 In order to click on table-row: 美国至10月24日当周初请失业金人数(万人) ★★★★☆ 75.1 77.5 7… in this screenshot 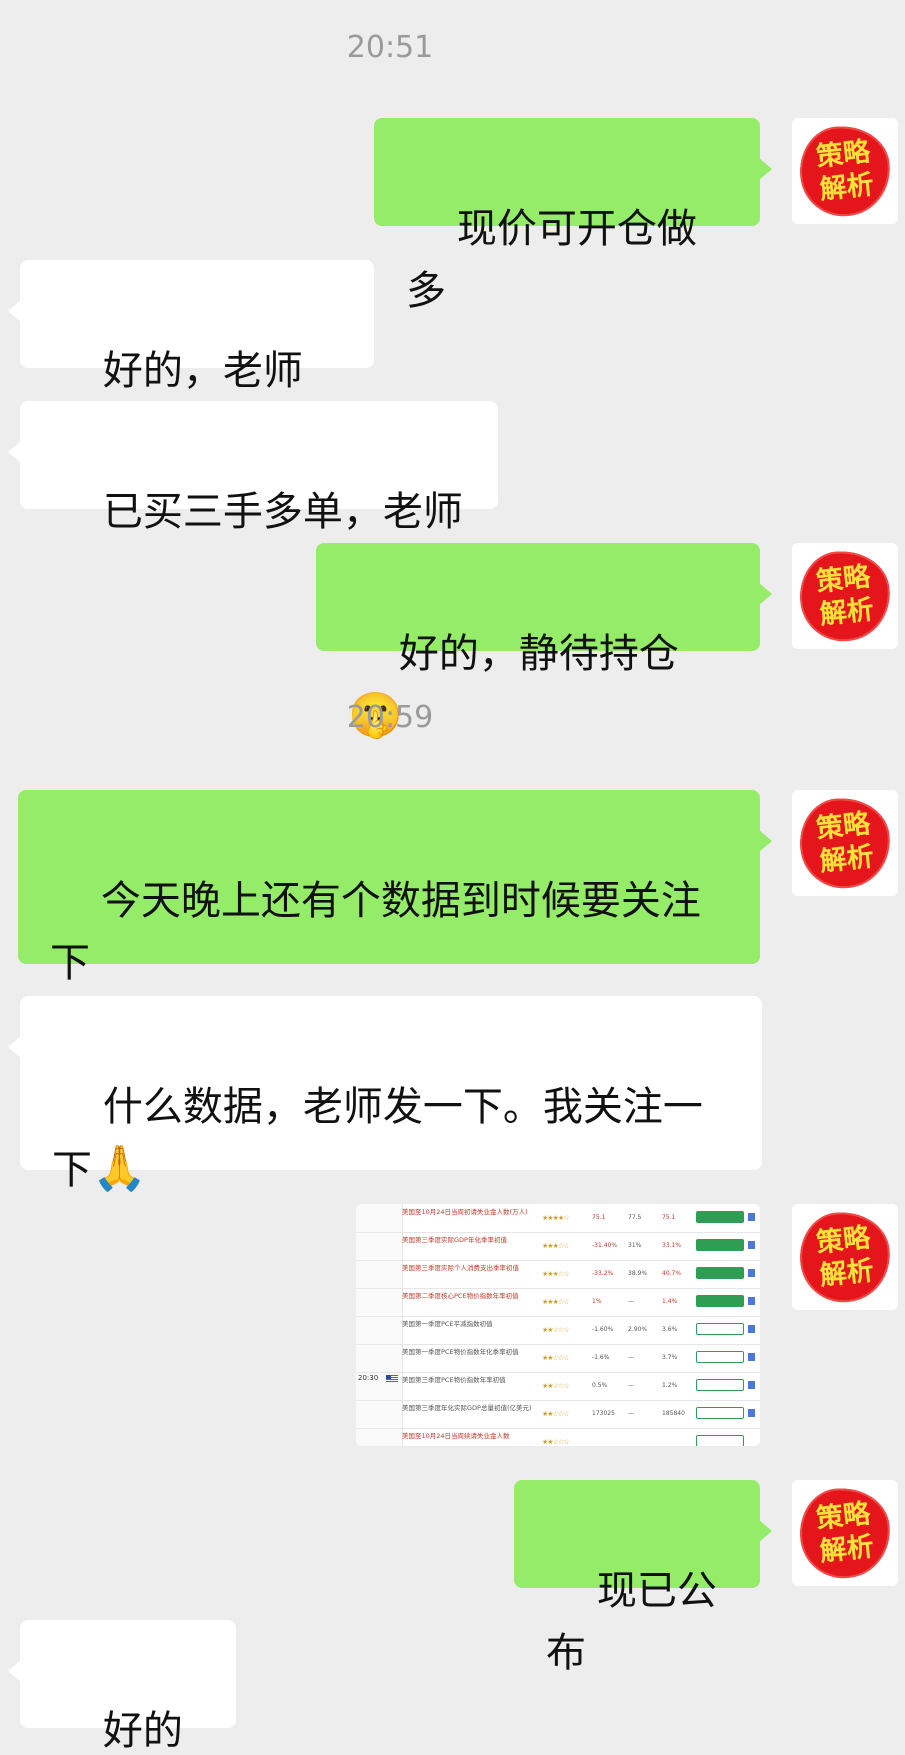, I will do `click(558, 1218)`.